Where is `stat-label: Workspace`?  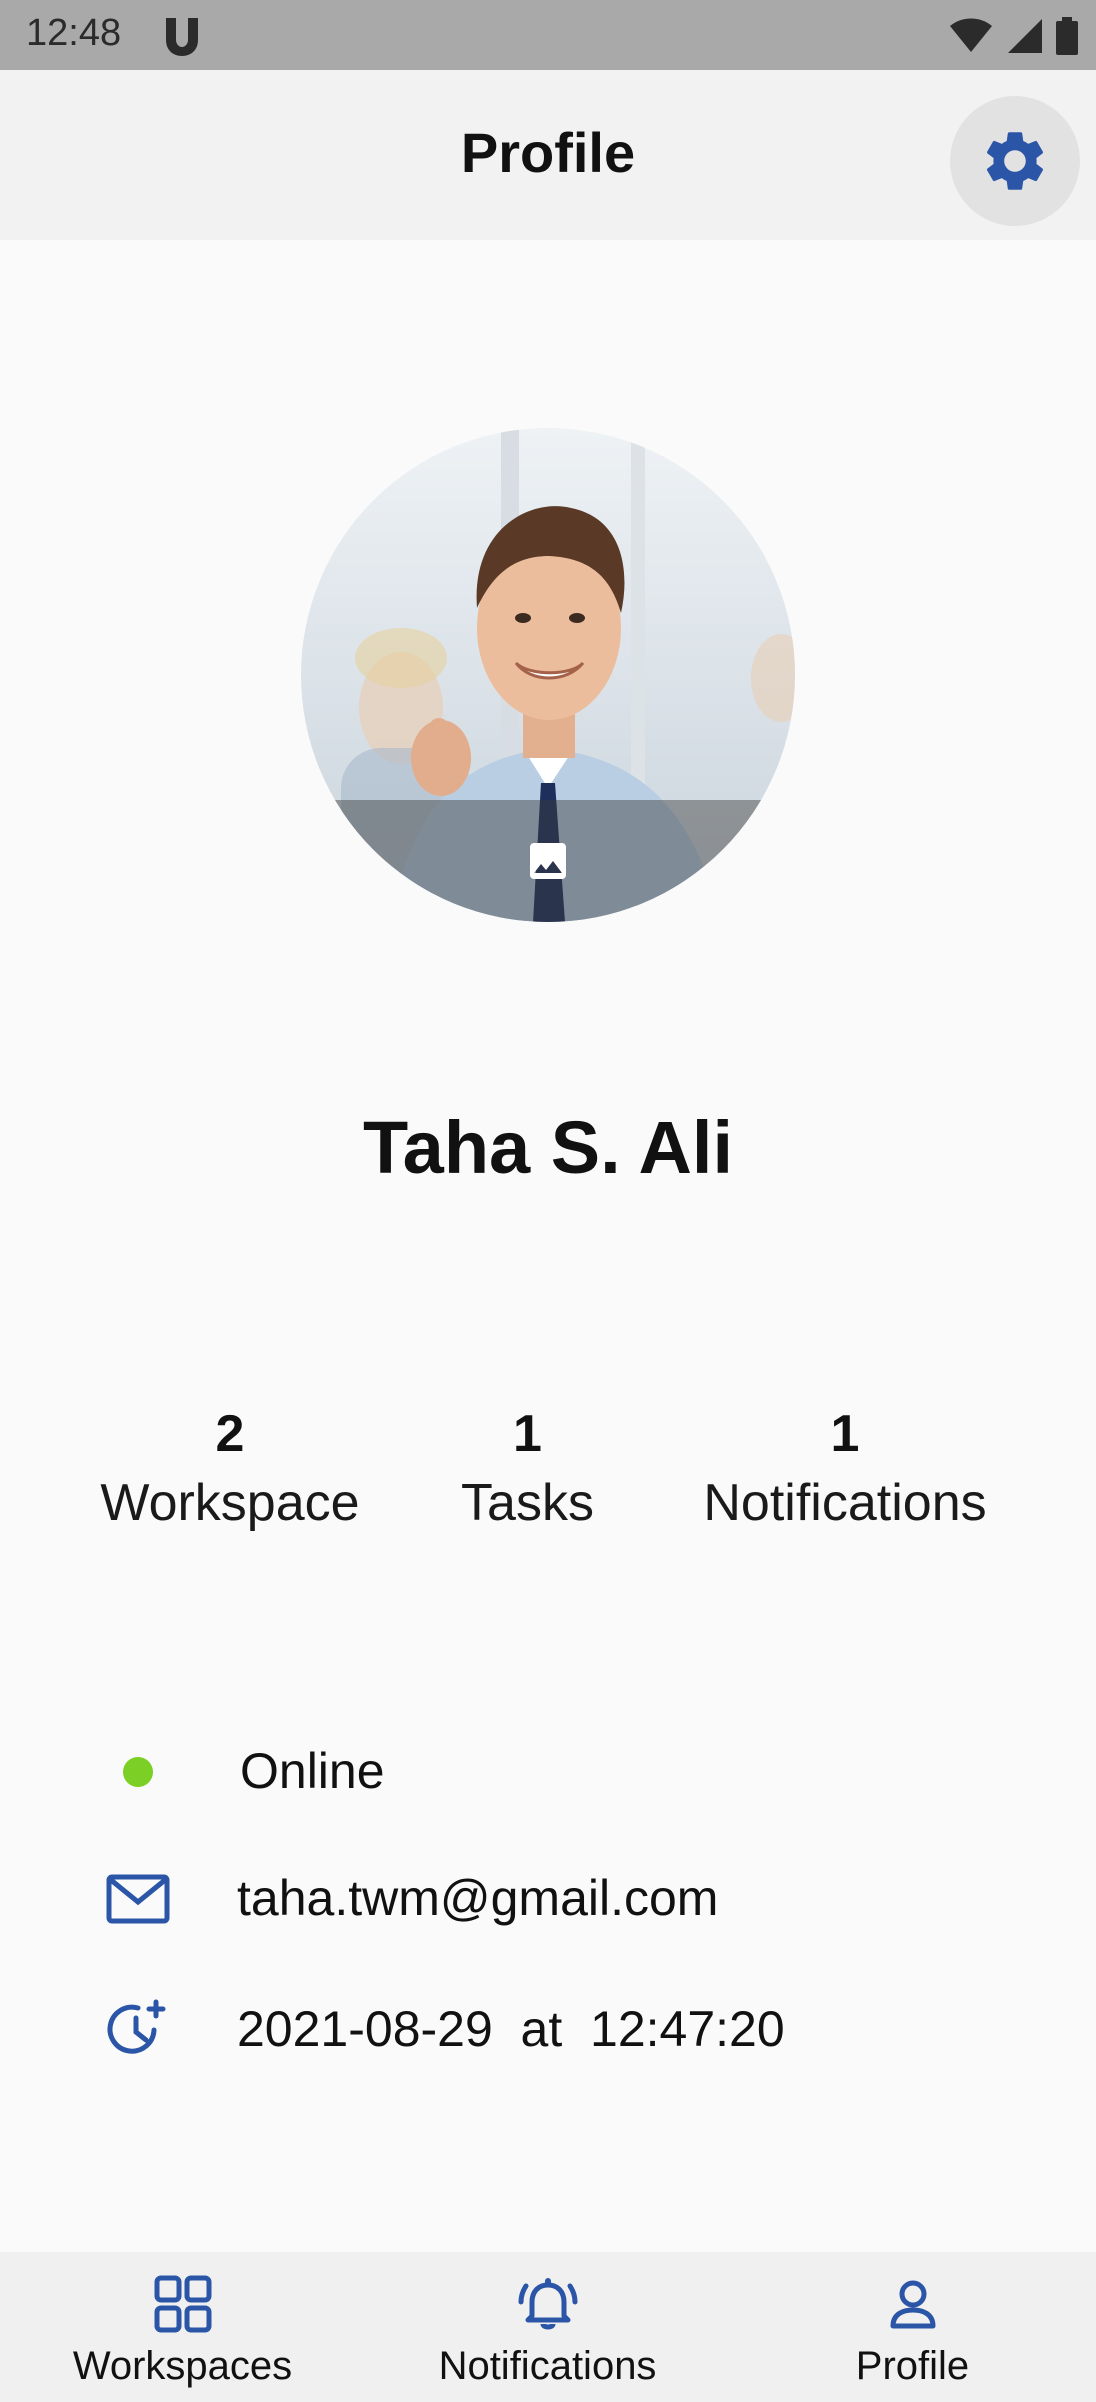
stat-label: Workspace is located at coordinates (230, 1503).